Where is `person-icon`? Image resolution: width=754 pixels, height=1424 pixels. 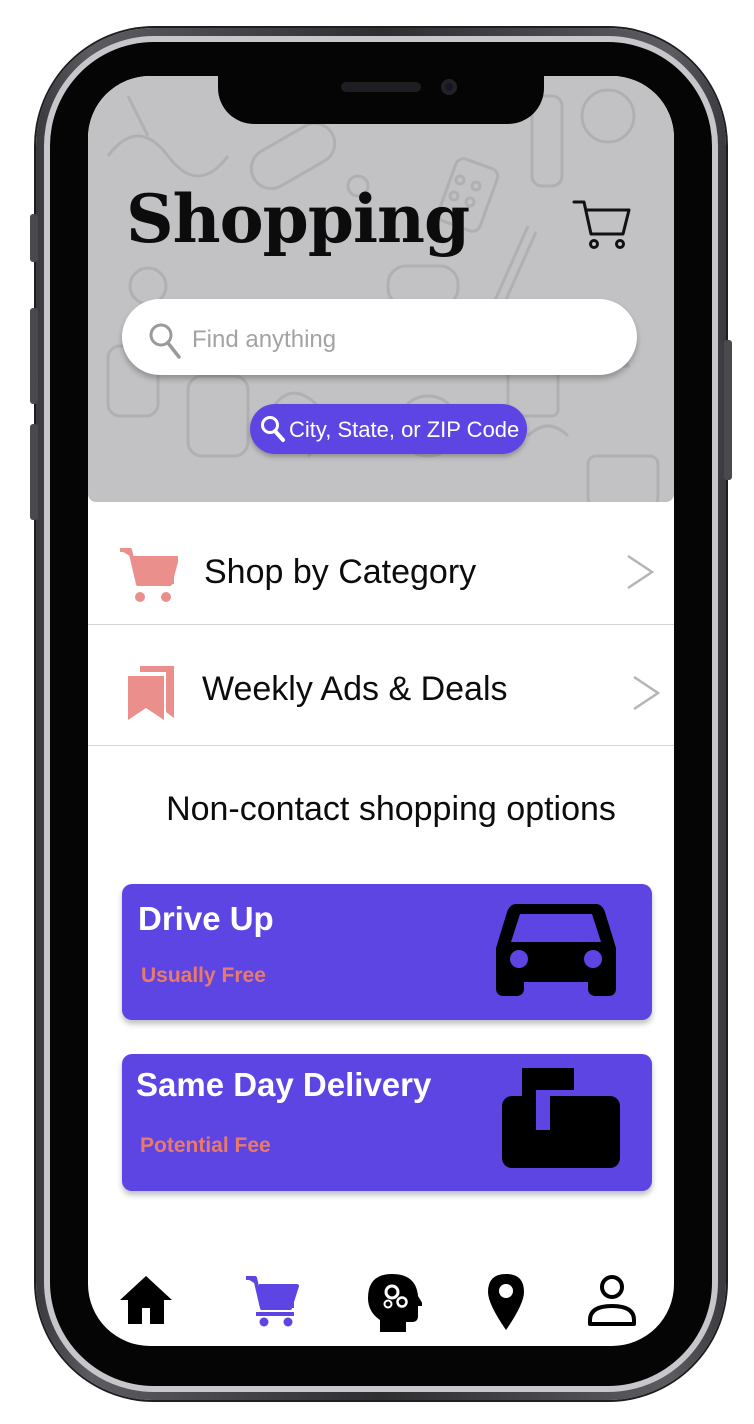
person-icon is located at coordinates (612, 1300).